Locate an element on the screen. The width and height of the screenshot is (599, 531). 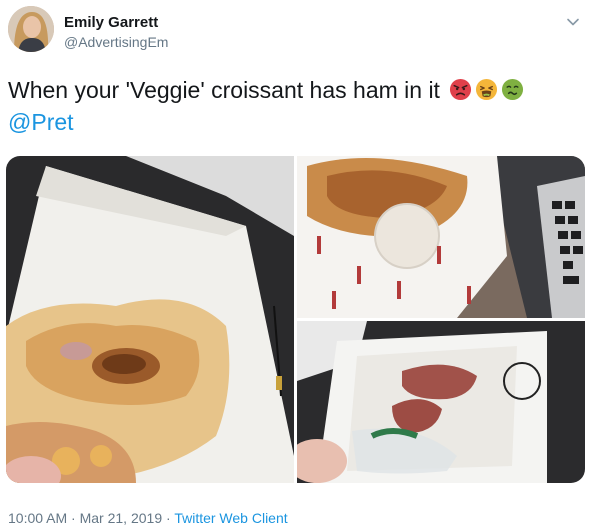
client-link: Twitter Web Client is located at coordinates (230, 518).